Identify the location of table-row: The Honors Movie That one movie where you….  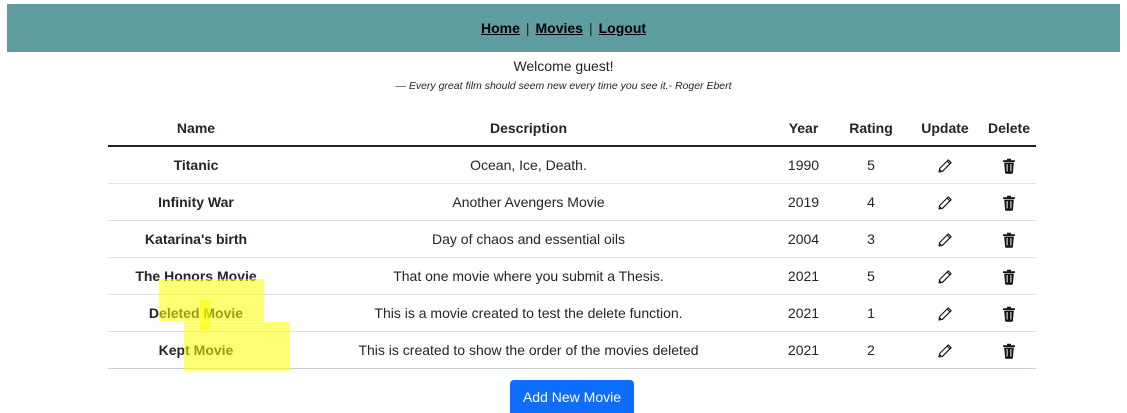
(572, 276).